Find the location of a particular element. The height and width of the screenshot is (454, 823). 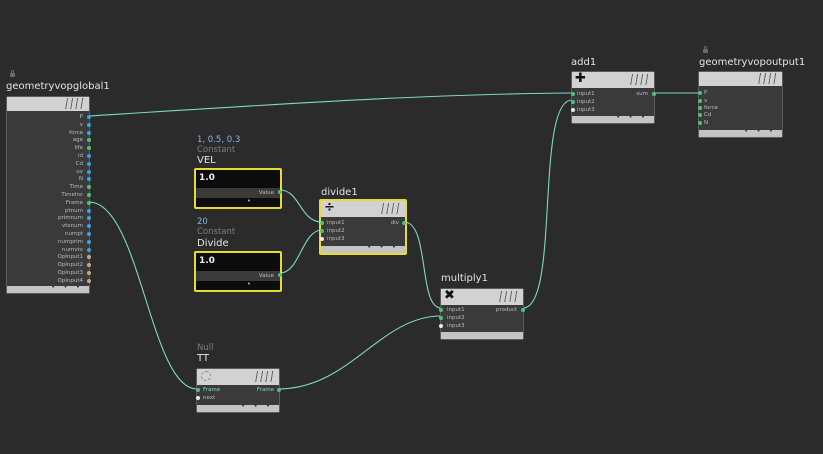

node-name: divide1 is located at coordinates (339, 192).